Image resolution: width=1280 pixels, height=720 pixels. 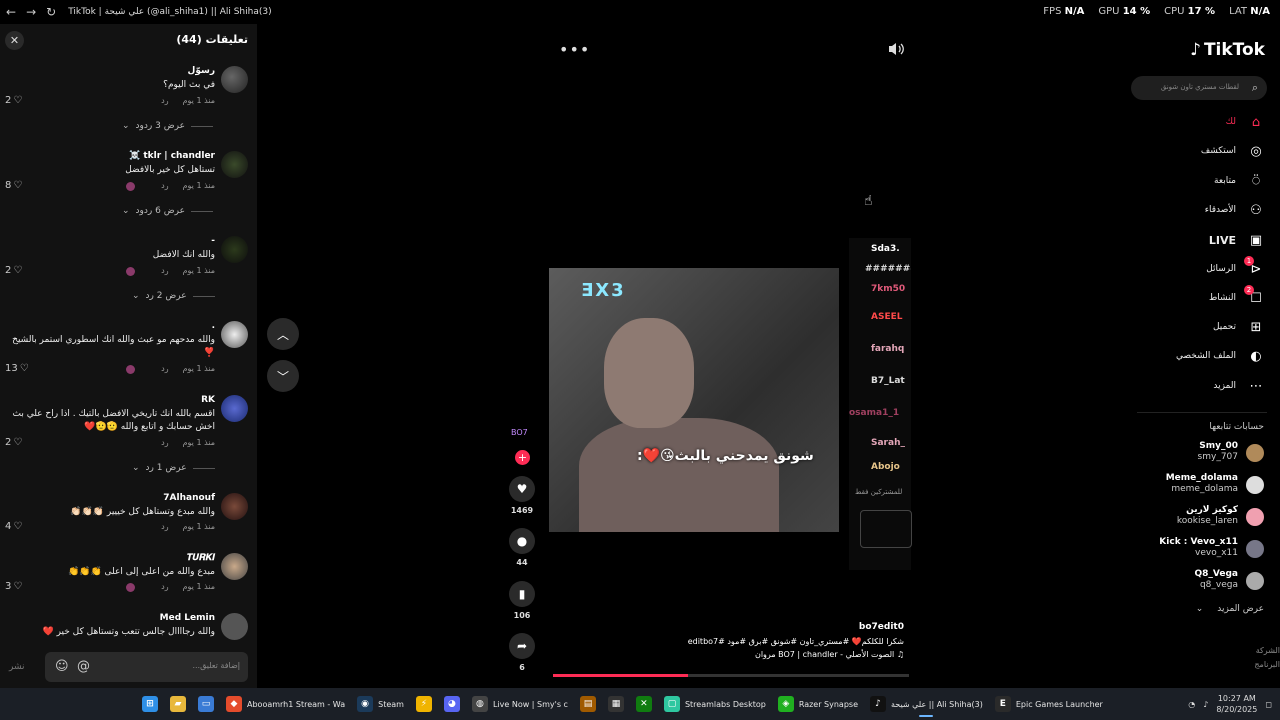 What do you see at coordinates (1199, 297) in the screenshot?
I see `sidebar-item-activity: النشاط ☐ 2` at bounding box center [1199, 297].